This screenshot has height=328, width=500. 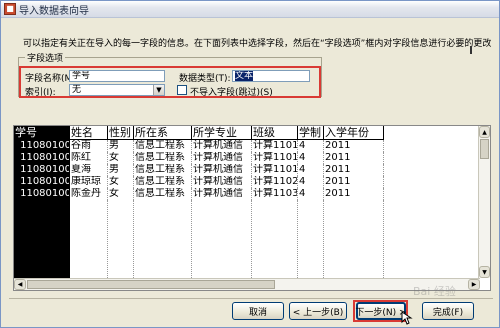 What do you see at coordinates (354, 133) in the screenshot?
I see `column-header: 入学年份` at bounding box center [354, 133].